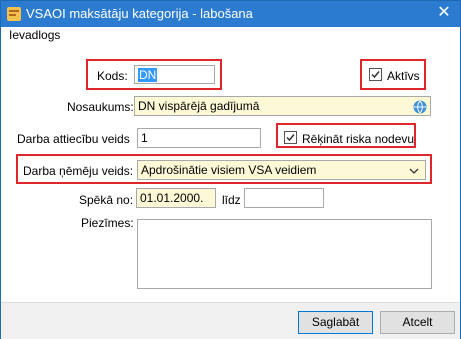  Describe the element at coordinates (106, 200) in the screenshot. I see `speka-no-label: Spēkā no:` at that location.